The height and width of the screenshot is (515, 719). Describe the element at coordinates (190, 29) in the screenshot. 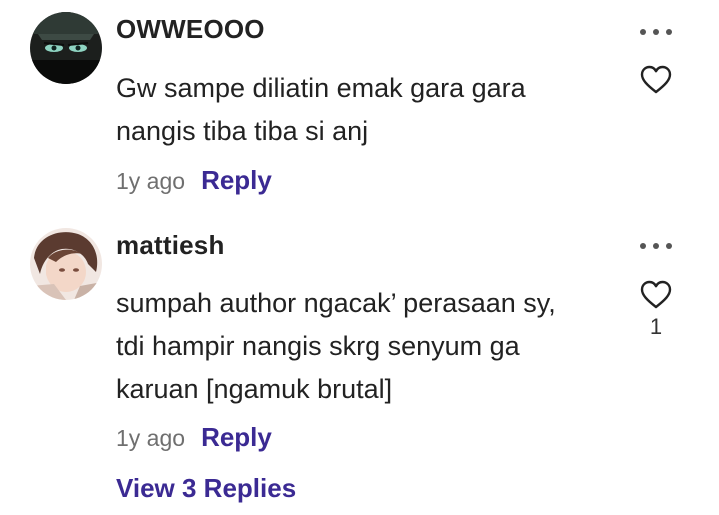

I see `username: OWWEOOO` at that location.